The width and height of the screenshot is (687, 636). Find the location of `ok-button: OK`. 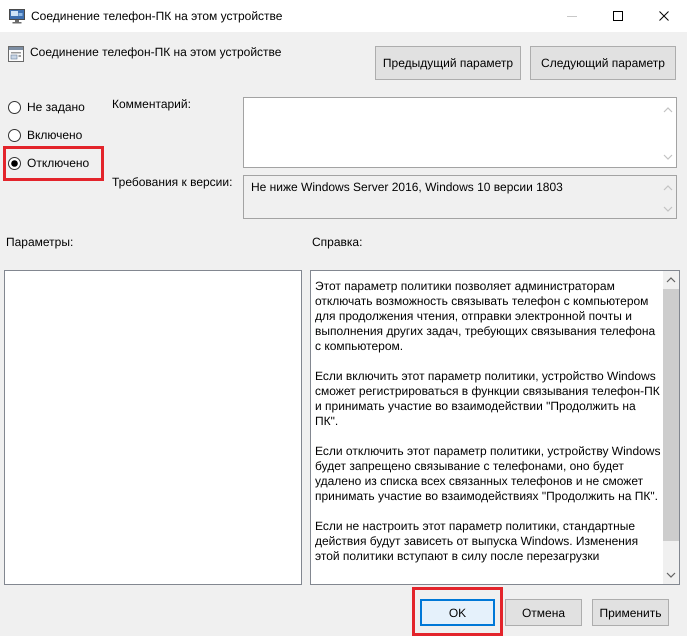

ok-button: OK is located at coordinates (457, 612).